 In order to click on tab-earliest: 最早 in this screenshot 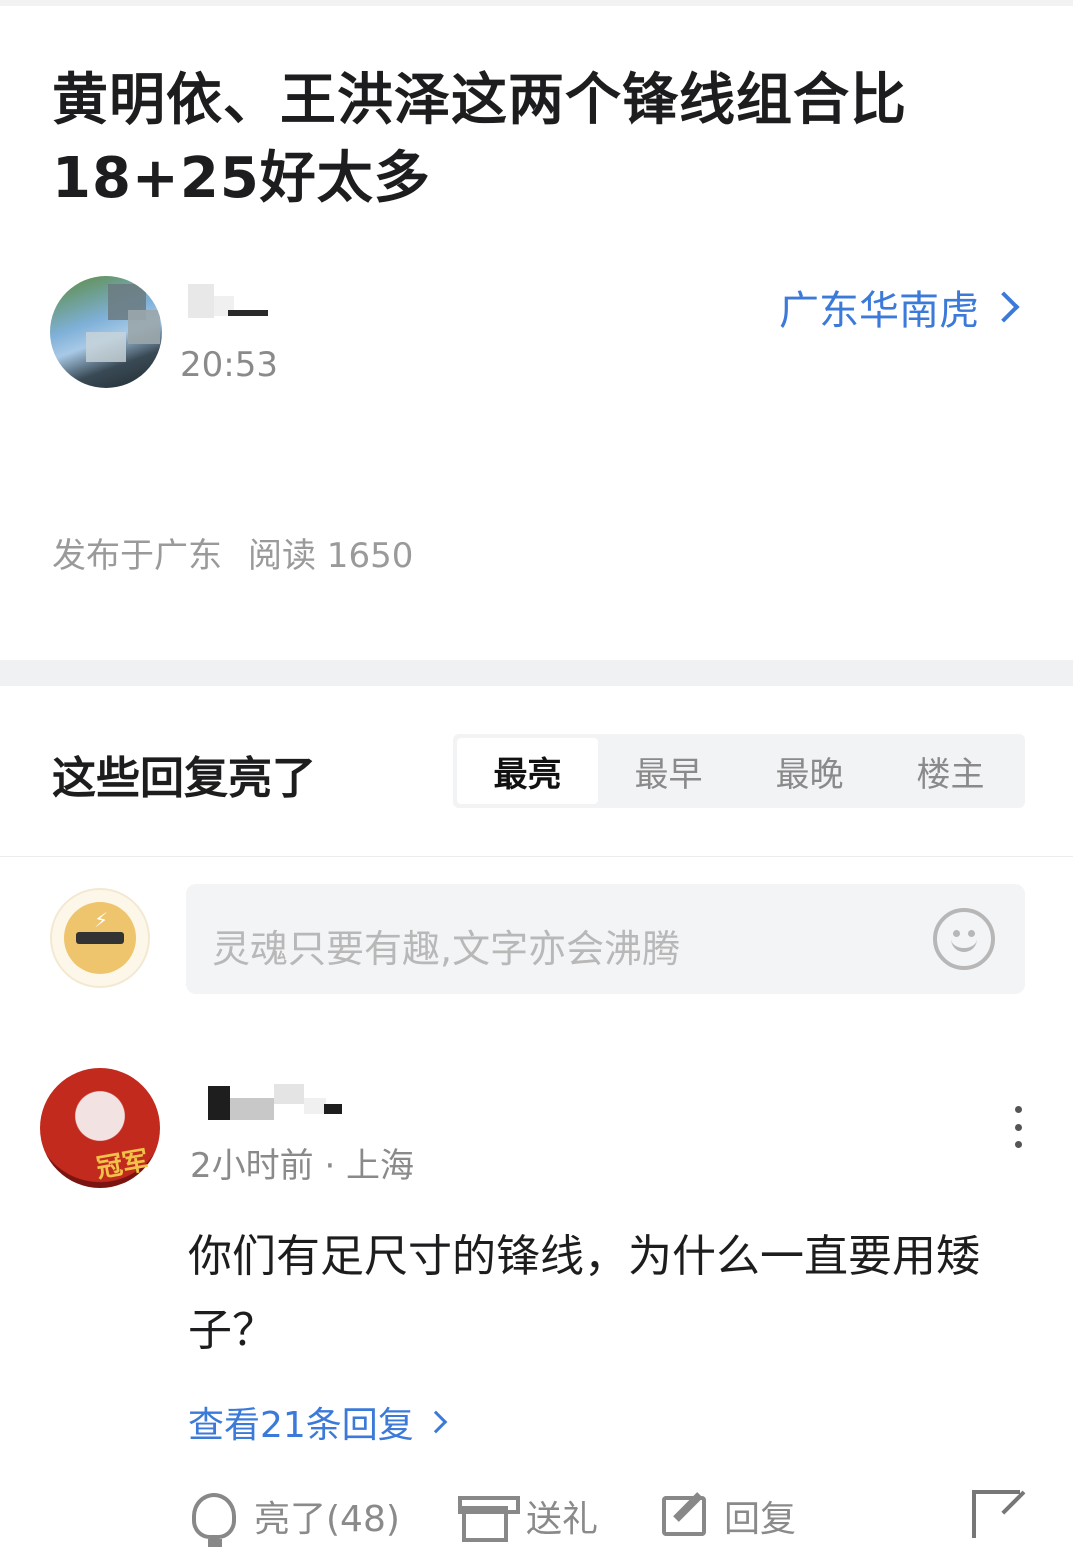, I will do `click(668, 771)`.